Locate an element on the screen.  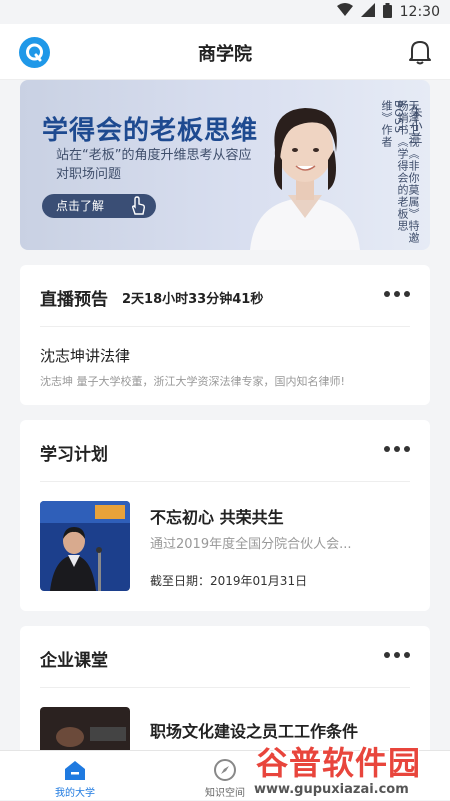
page-title: 商学院 is located at coordinates (225, 54).